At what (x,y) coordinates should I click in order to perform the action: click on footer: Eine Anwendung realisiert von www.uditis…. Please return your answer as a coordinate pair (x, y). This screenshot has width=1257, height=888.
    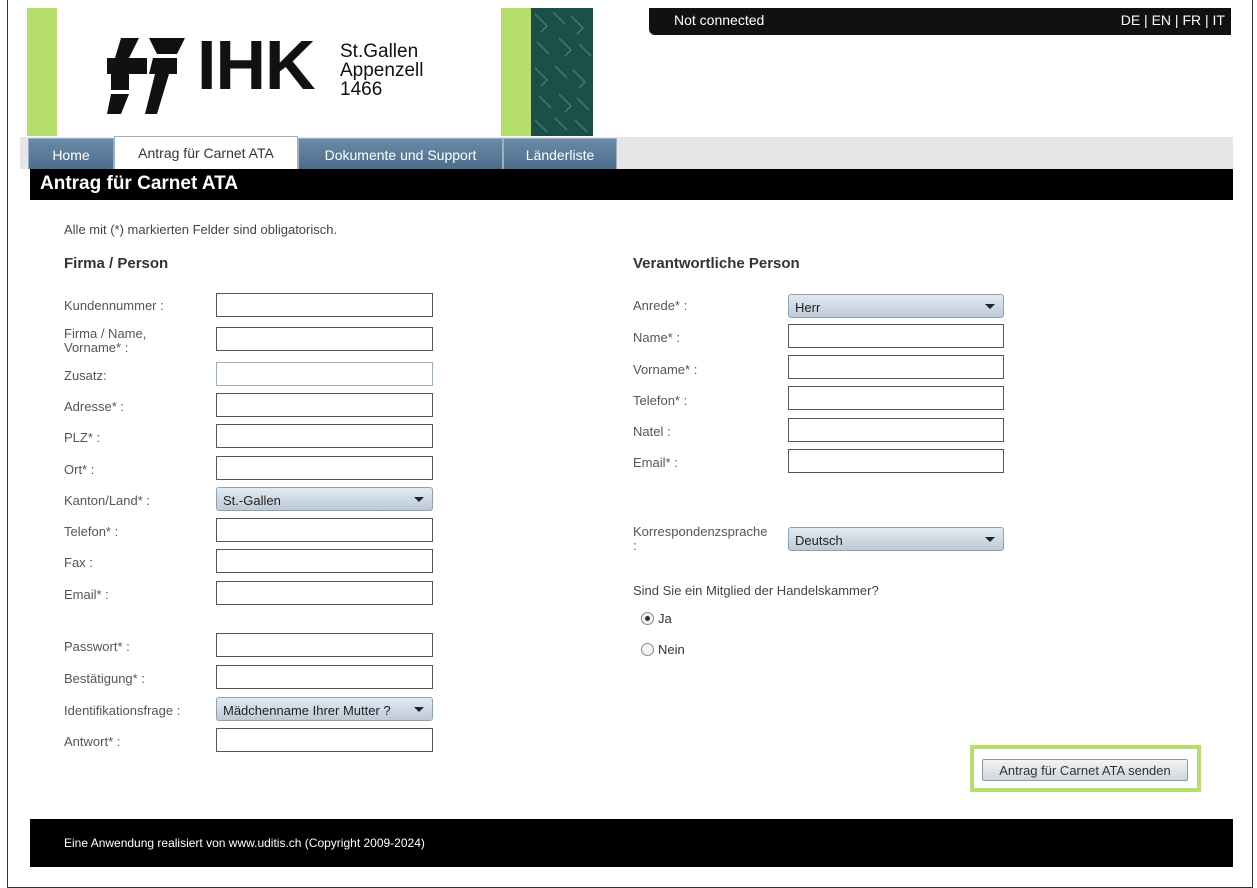
    Looking at the image, I should click on (631, 843).